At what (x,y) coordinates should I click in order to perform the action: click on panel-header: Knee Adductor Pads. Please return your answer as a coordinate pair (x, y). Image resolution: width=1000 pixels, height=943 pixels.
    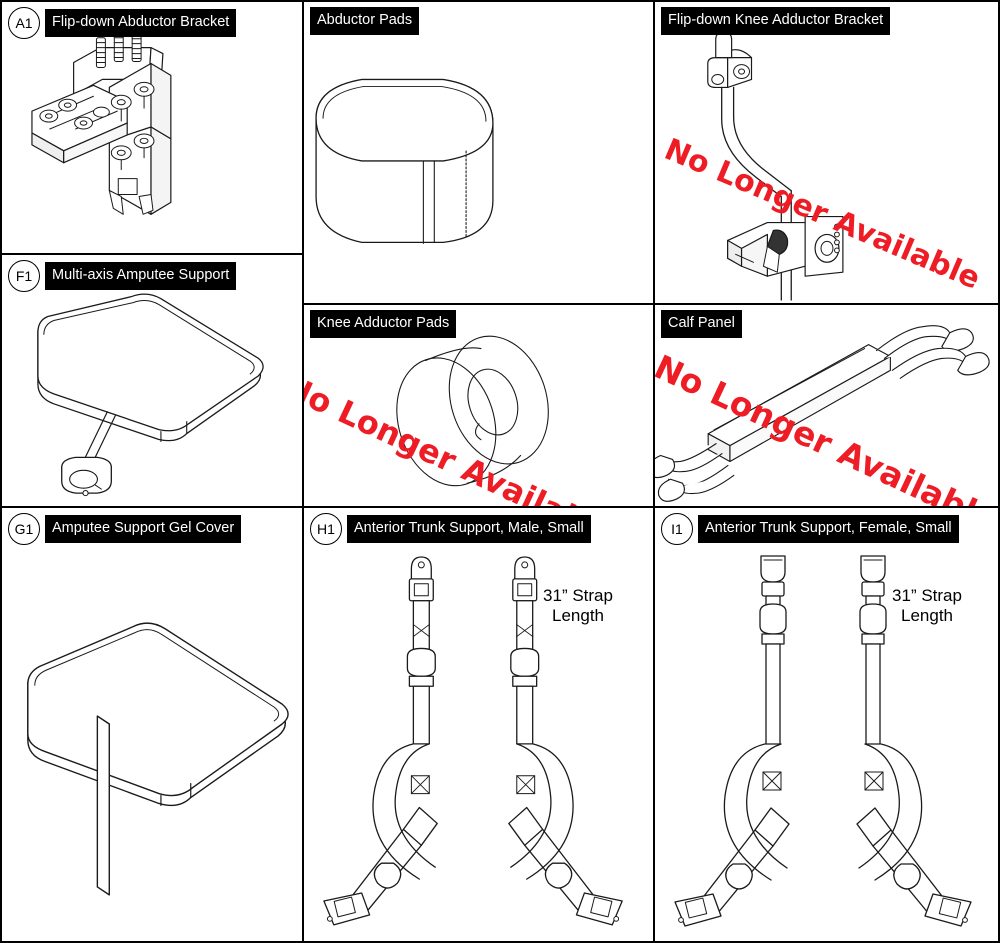
    Looking at the image, I should click on (383, 324).